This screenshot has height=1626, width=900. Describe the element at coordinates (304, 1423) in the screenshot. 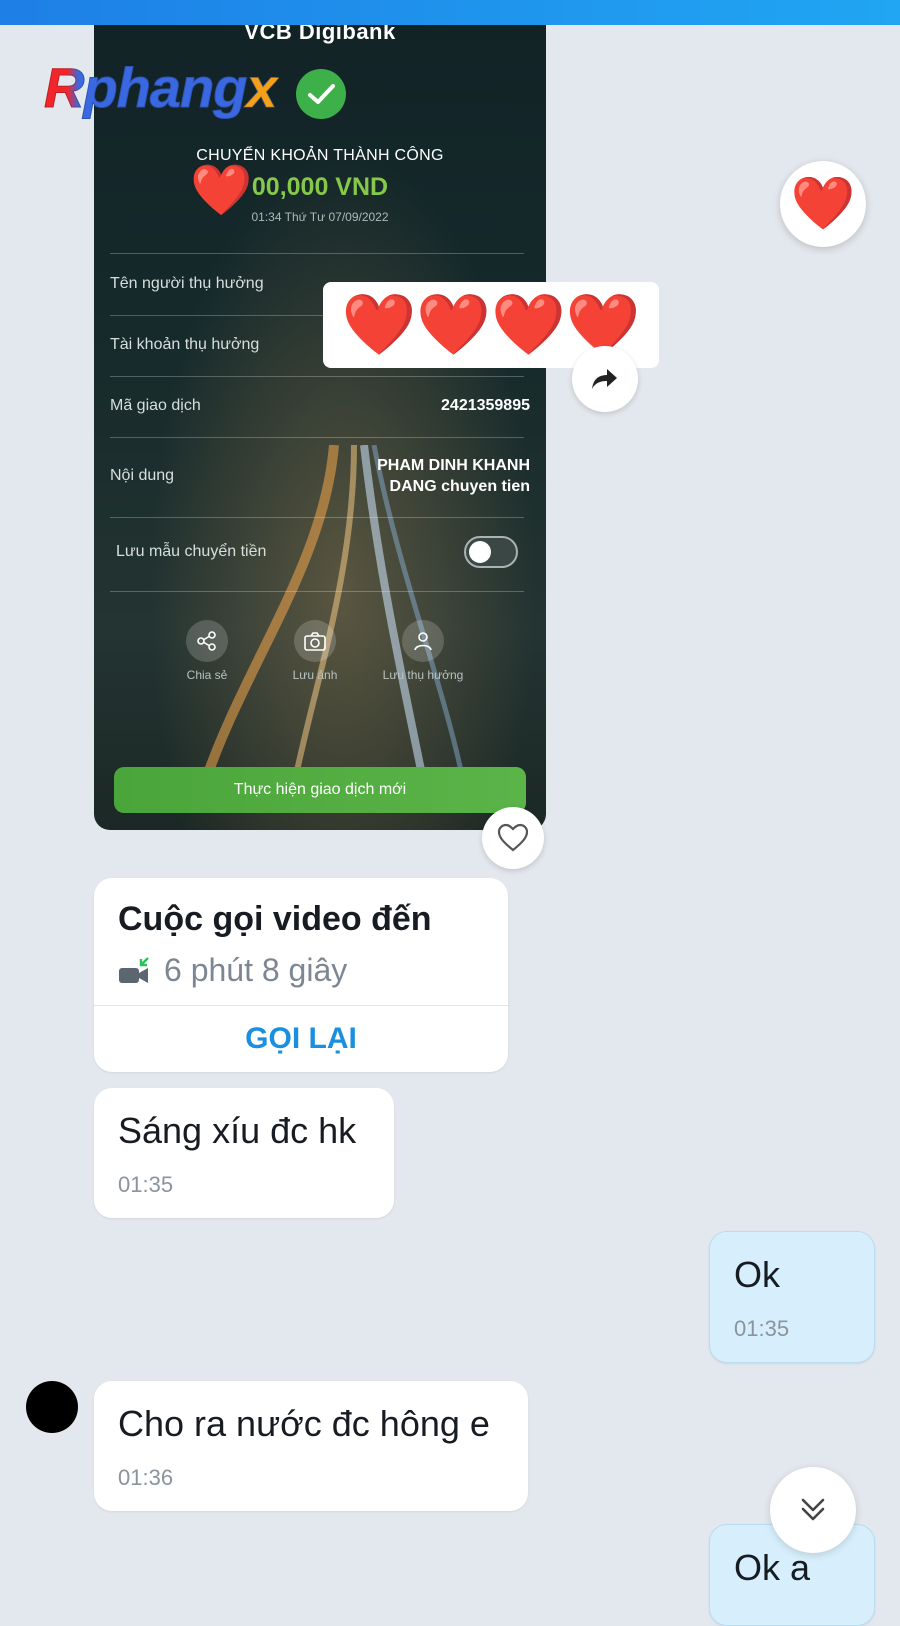

I see `message-text: Cho ra nước đc hông e` at that location.